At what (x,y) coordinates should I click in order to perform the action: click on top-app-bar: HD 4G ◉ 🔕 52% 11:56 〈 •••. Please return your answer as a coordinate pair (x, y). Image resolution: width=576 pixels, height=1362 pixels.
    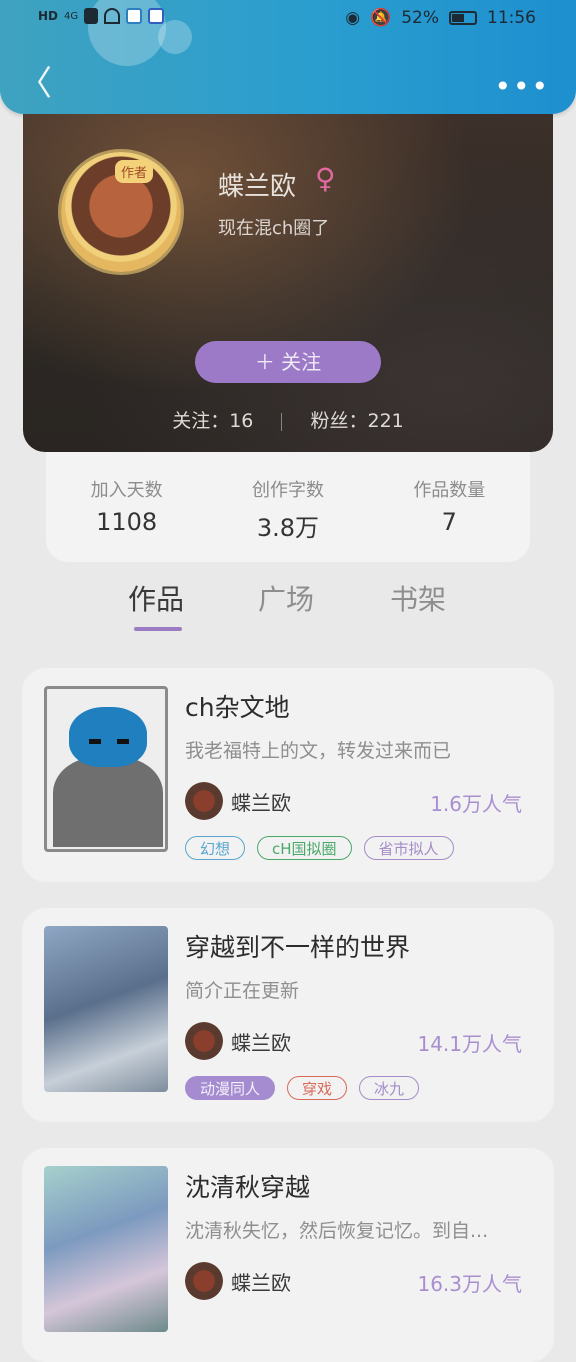
    Looking at the image, I should click on (288, 57).